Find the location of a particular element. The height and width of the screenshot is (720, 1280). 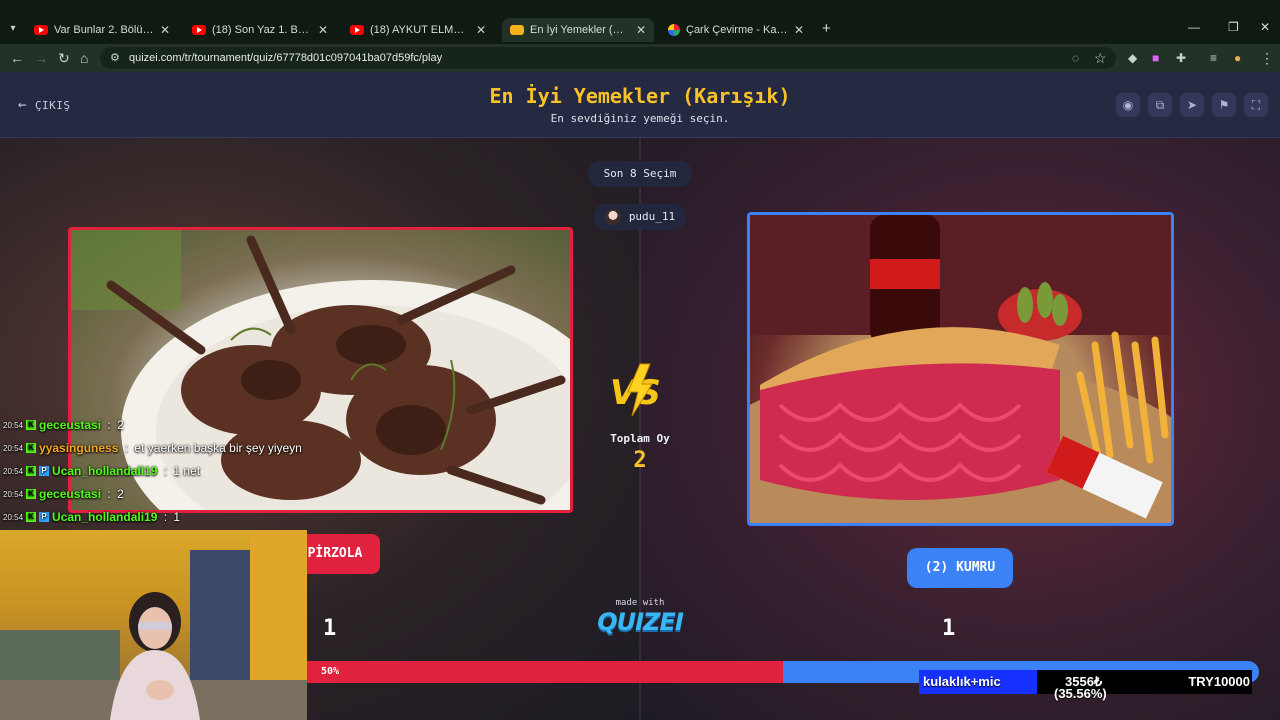

tab-title: (18) AYKUT ELMAS KOMİK VİNE is located at coordinates (420, 30).